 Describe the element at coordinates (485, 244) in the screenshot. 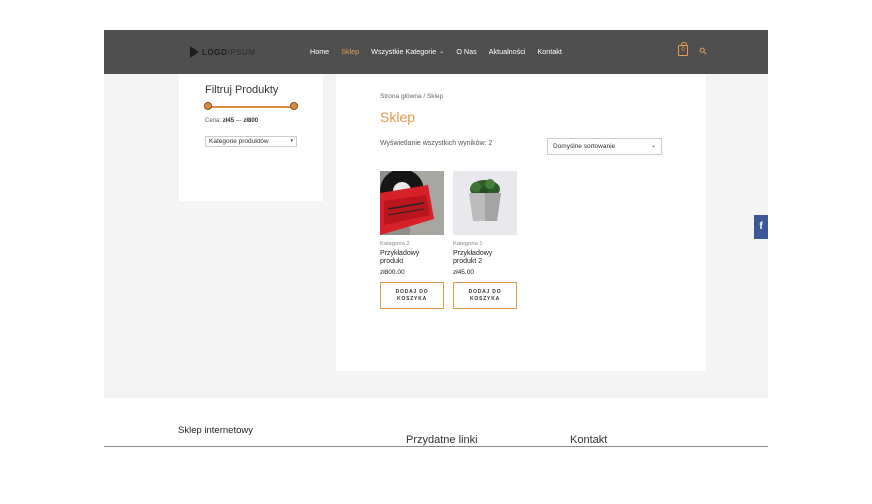

I see `product-category: Kategoria 1` at that location.